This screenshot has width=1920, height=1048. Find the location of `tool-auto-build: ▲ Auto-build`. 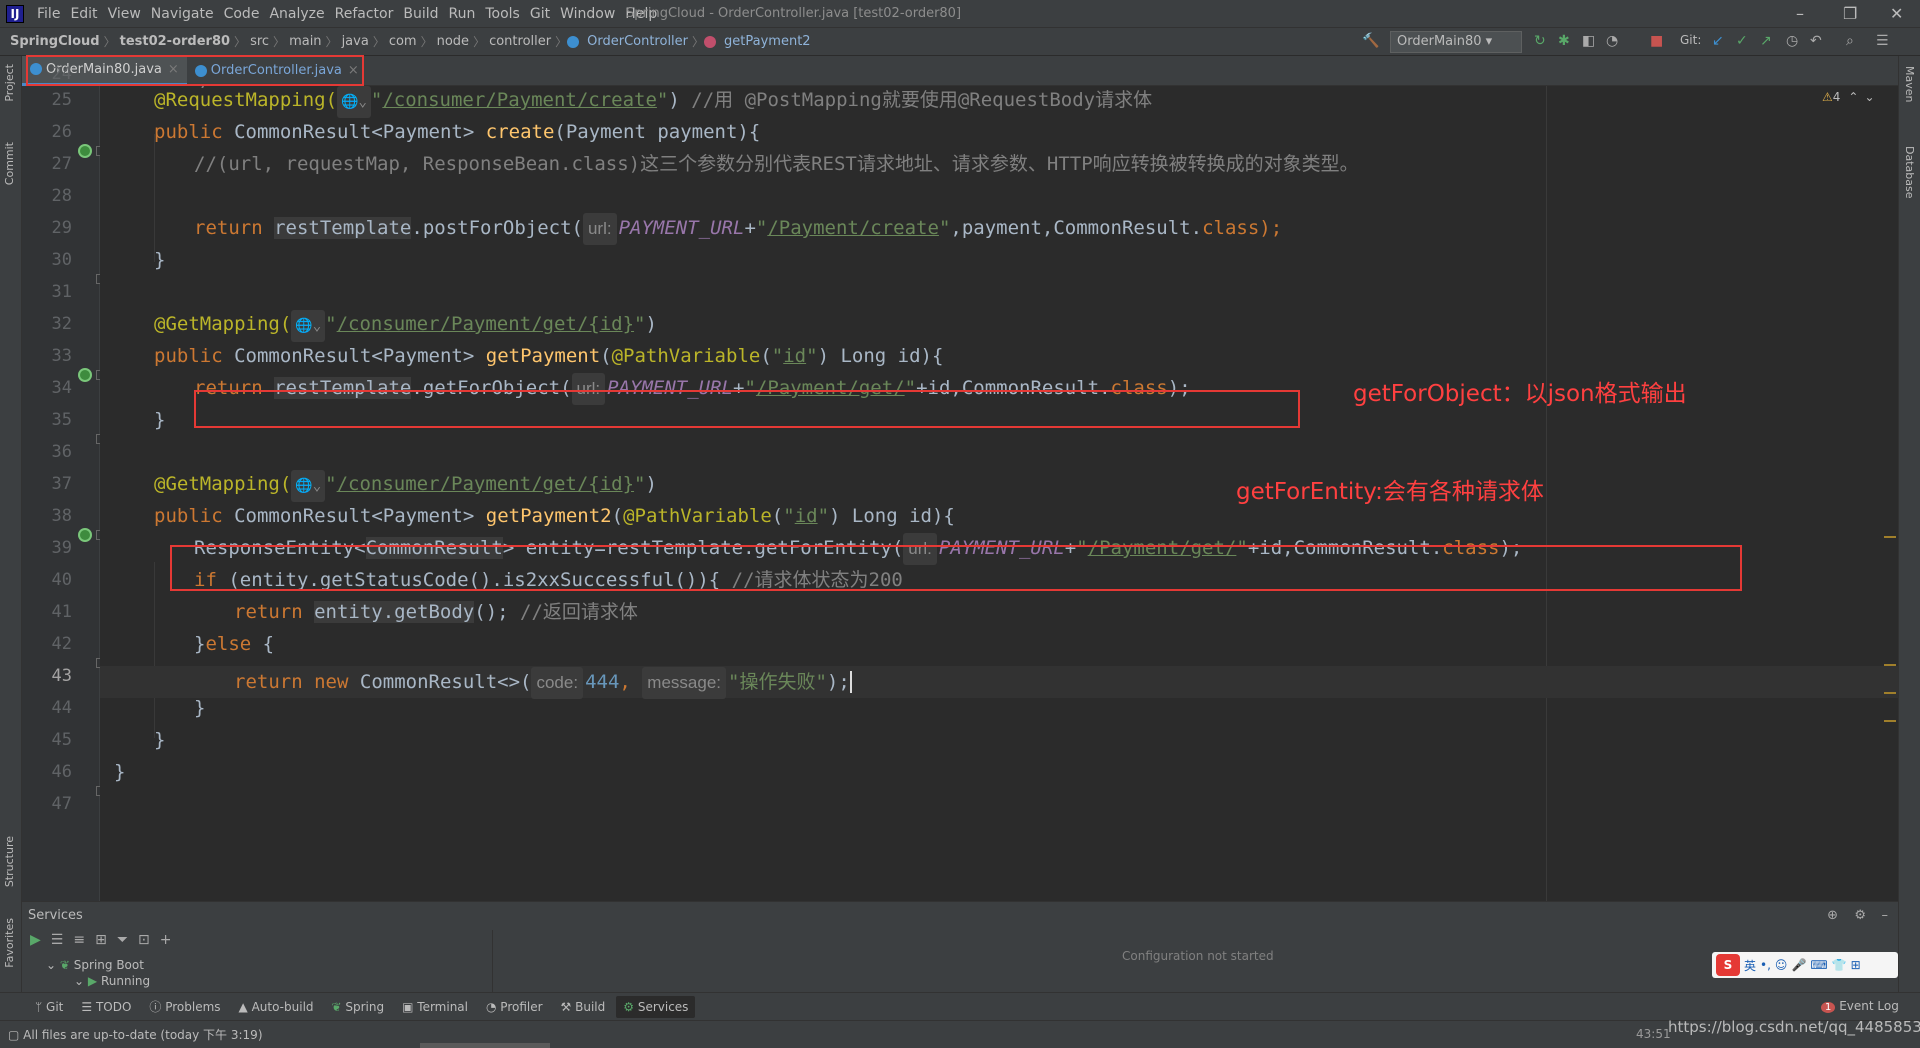

tool-auto-build: ▲ Auto-build is located at coordinates (276, 1007).